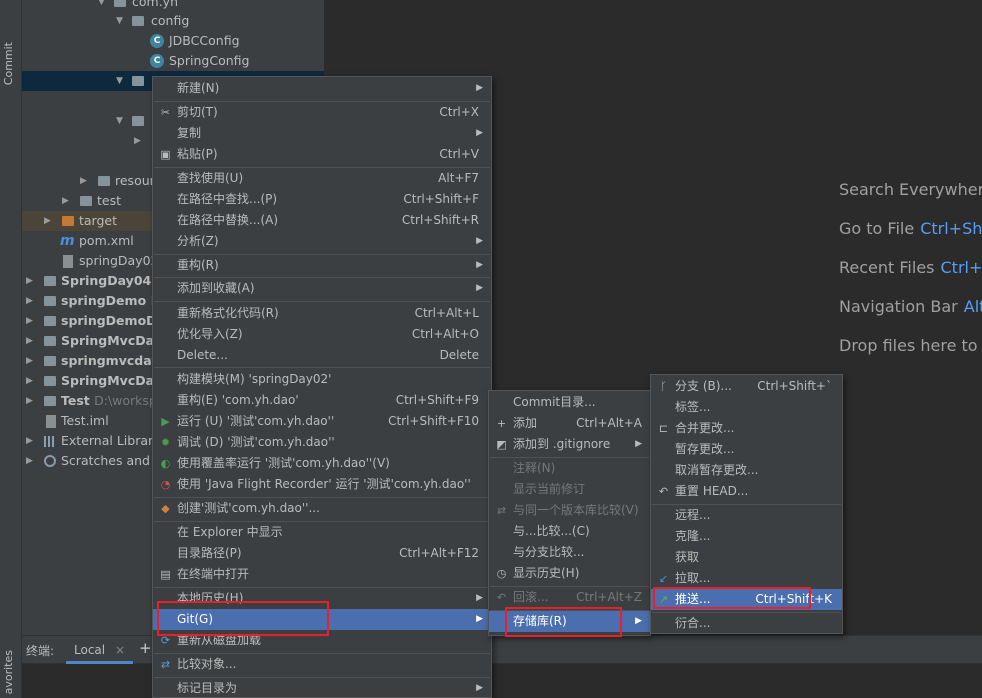 This screenshot has width=982, height=698. I want to click on menu-item-build-module: 构建模块(M) 'springDay02', so click(322, 379).